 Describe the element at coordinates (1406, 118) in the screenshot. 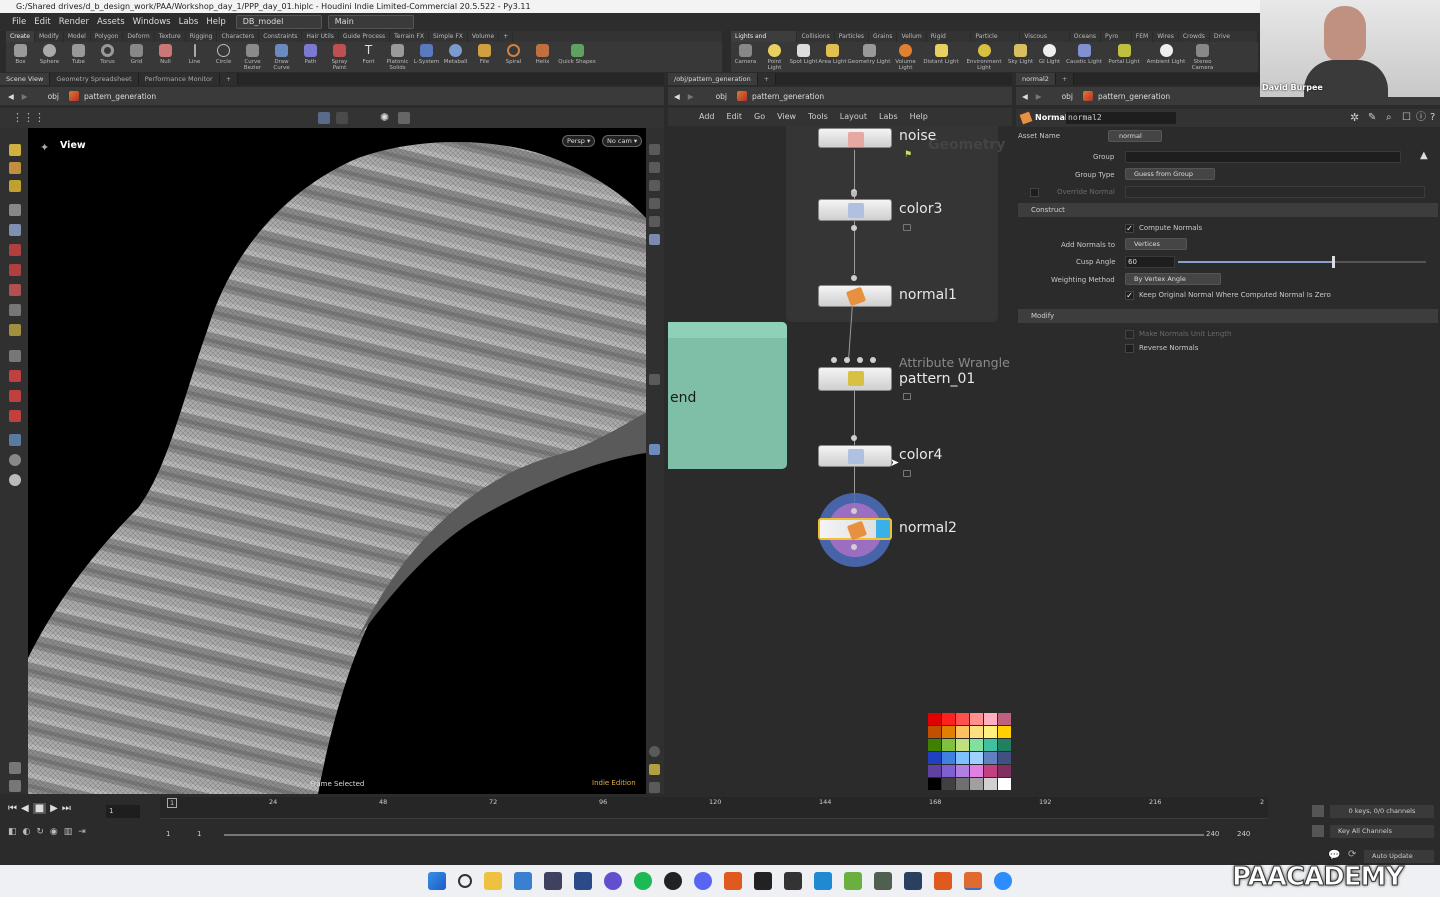

I see `comment-icon: ☐` at that location.